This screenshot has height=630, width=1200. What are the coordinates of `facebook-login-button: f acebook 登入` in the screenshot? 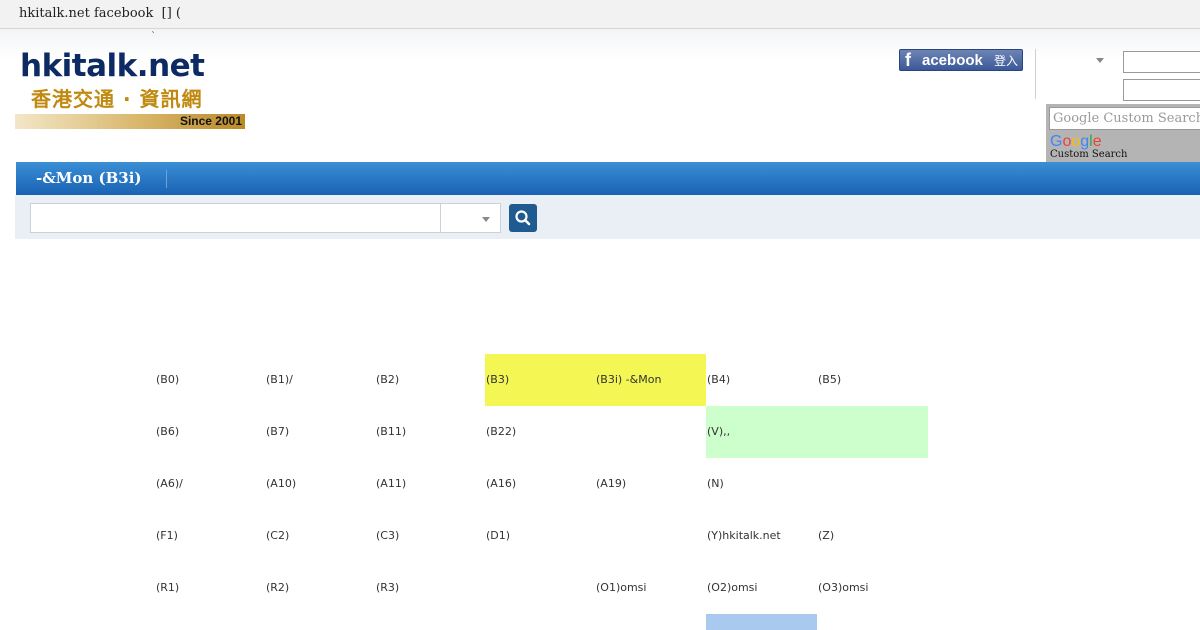 It's located at (961, 60).